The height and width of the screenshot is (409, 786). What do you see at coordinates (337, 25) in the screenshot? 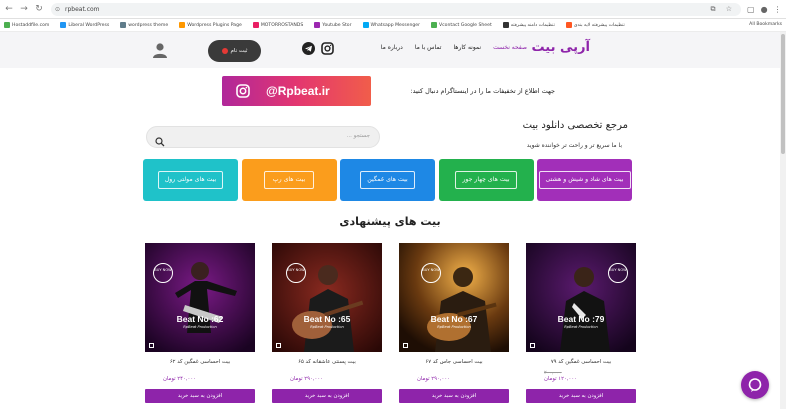
I see `bookmark-label: Youtube Stor` at bounding box center [337, 25].